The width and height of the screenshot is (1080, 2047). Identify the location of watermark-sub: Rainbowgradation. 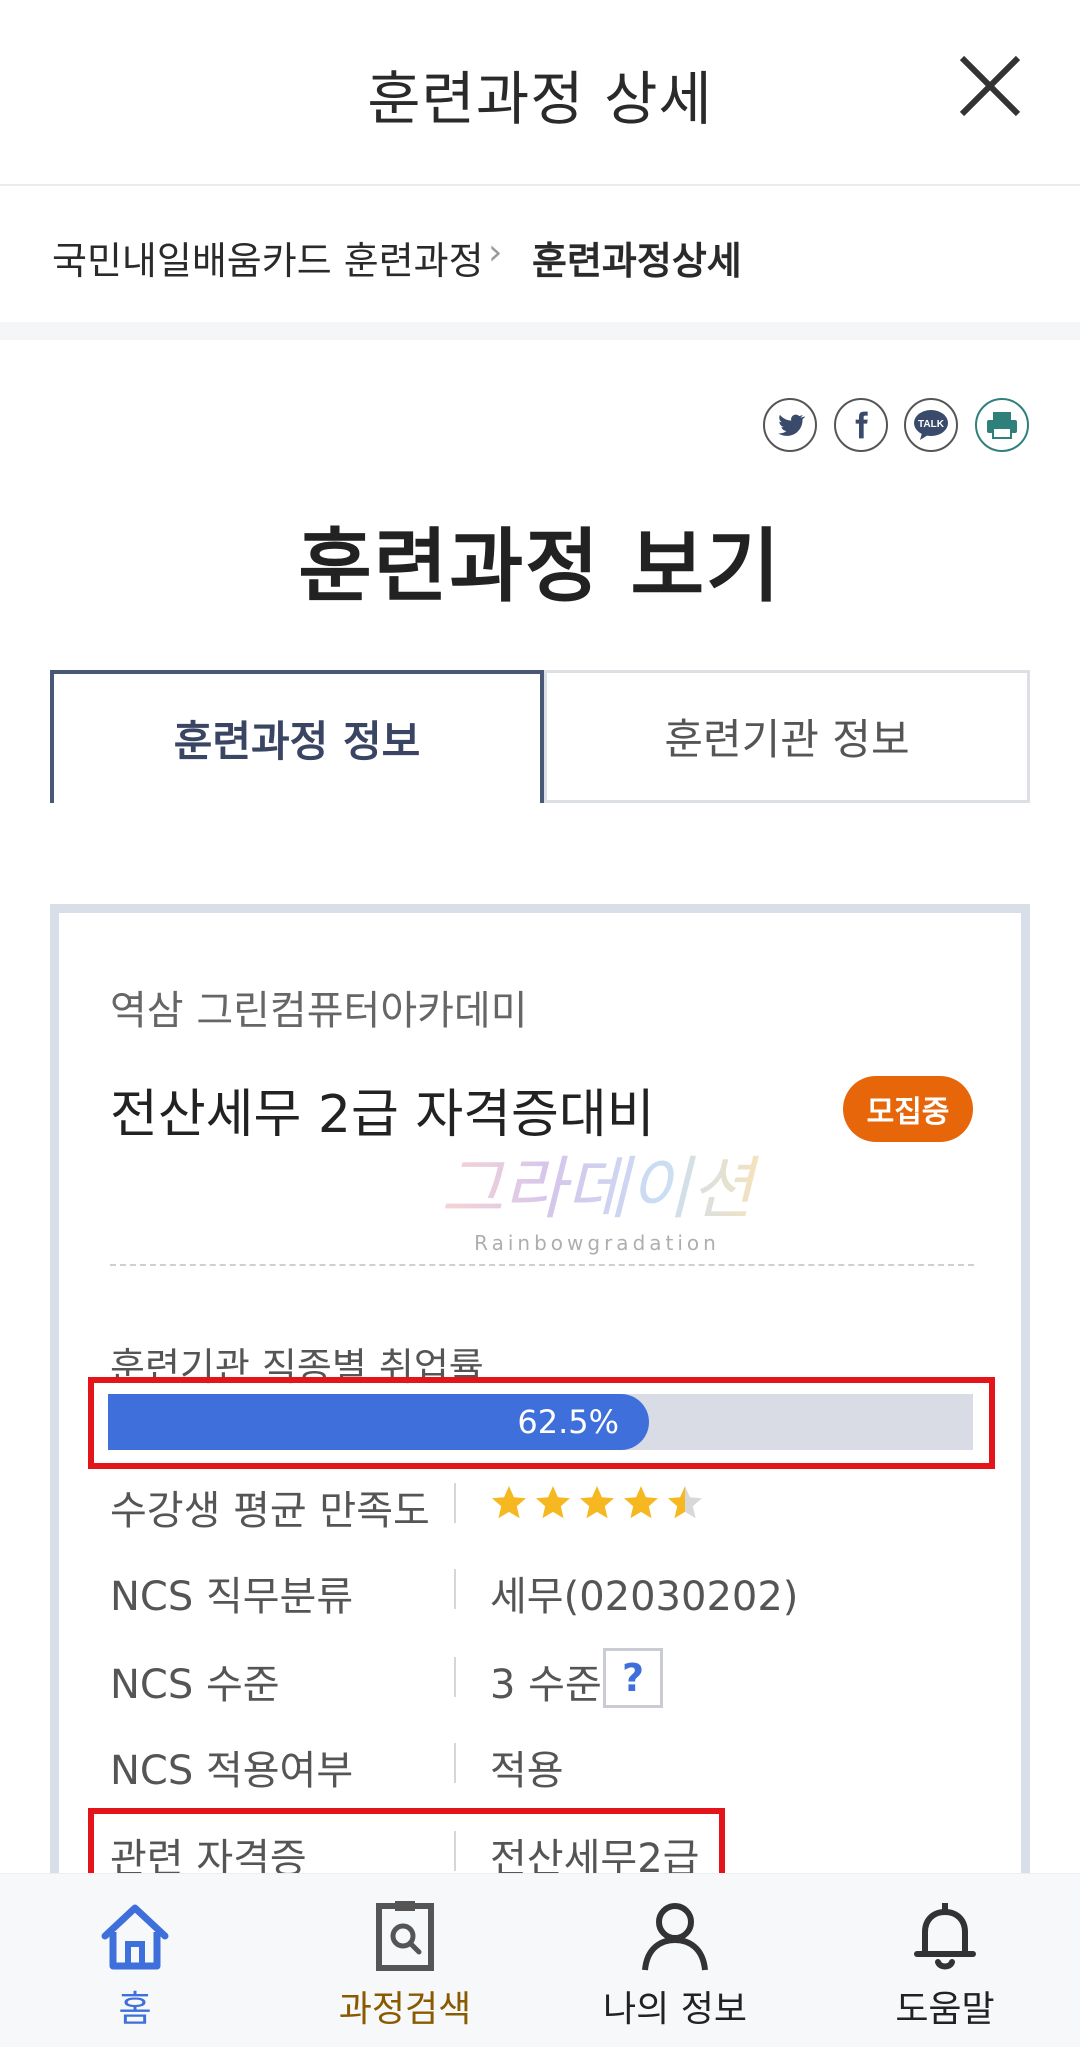
(597, 1243).